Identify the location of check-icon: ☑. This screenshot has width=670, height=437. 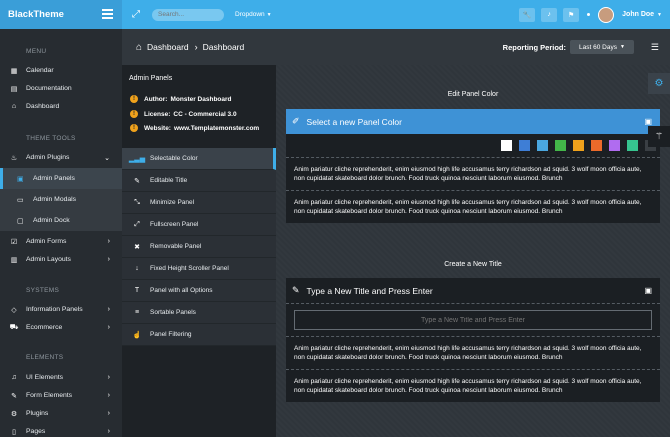
(14, 242).